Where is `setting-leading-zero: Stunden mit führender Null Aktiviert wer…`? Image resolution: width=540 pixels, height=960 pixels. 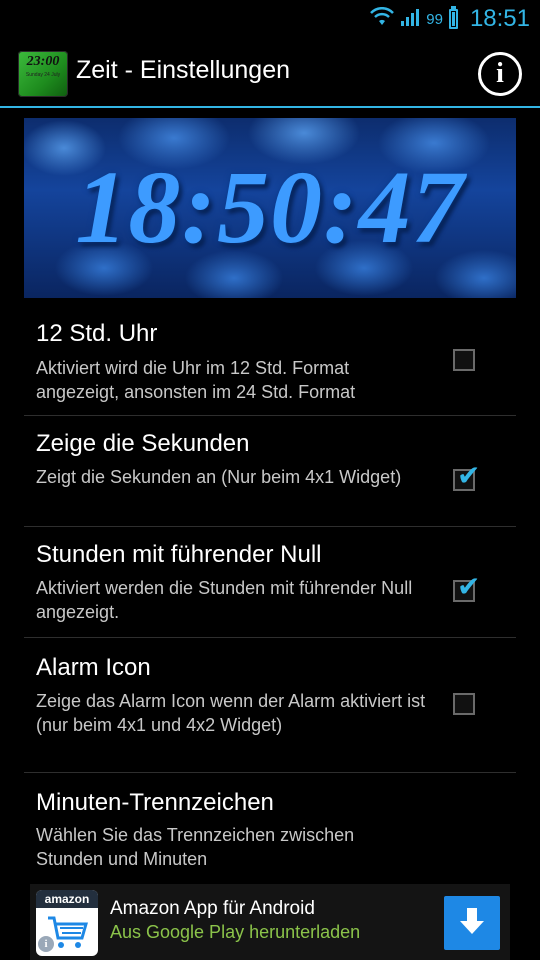 setting-leading-zero: Stunden mit führender Null Aktiviert wer… is located at coordinates (270, 582).